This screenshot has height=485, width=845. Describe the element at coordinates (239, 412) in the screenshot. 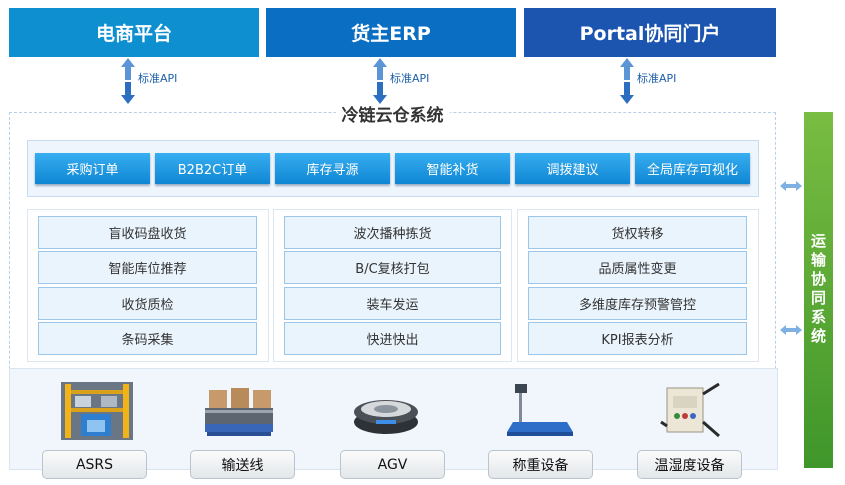

I see `conveyor-image` at that location.